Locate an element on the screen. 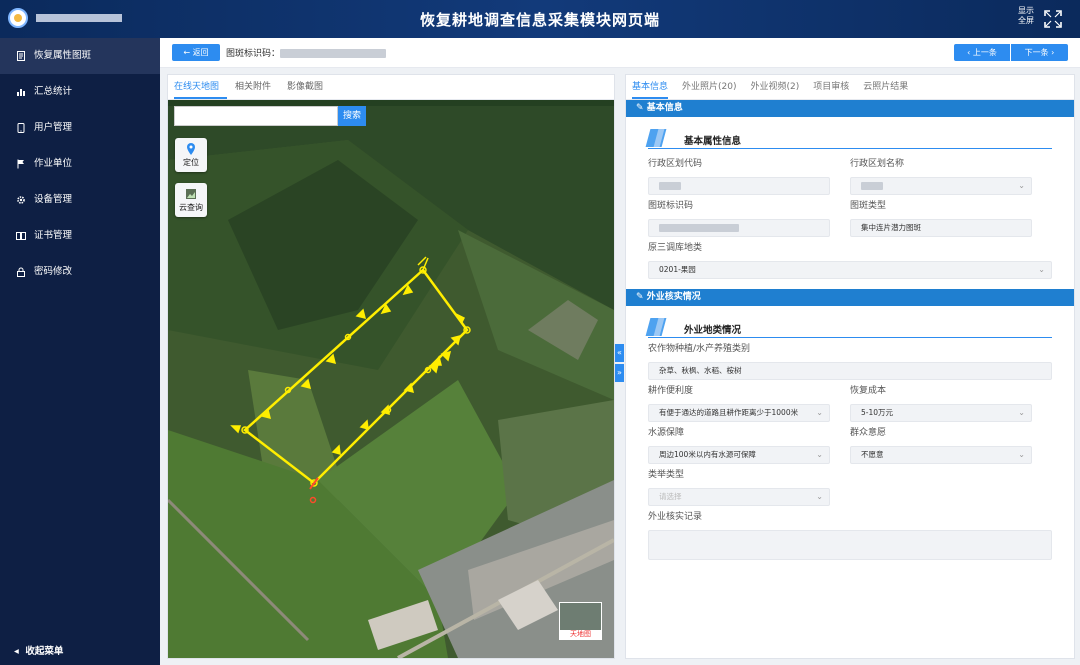  gear-icon is located at coordinates (21, 200).